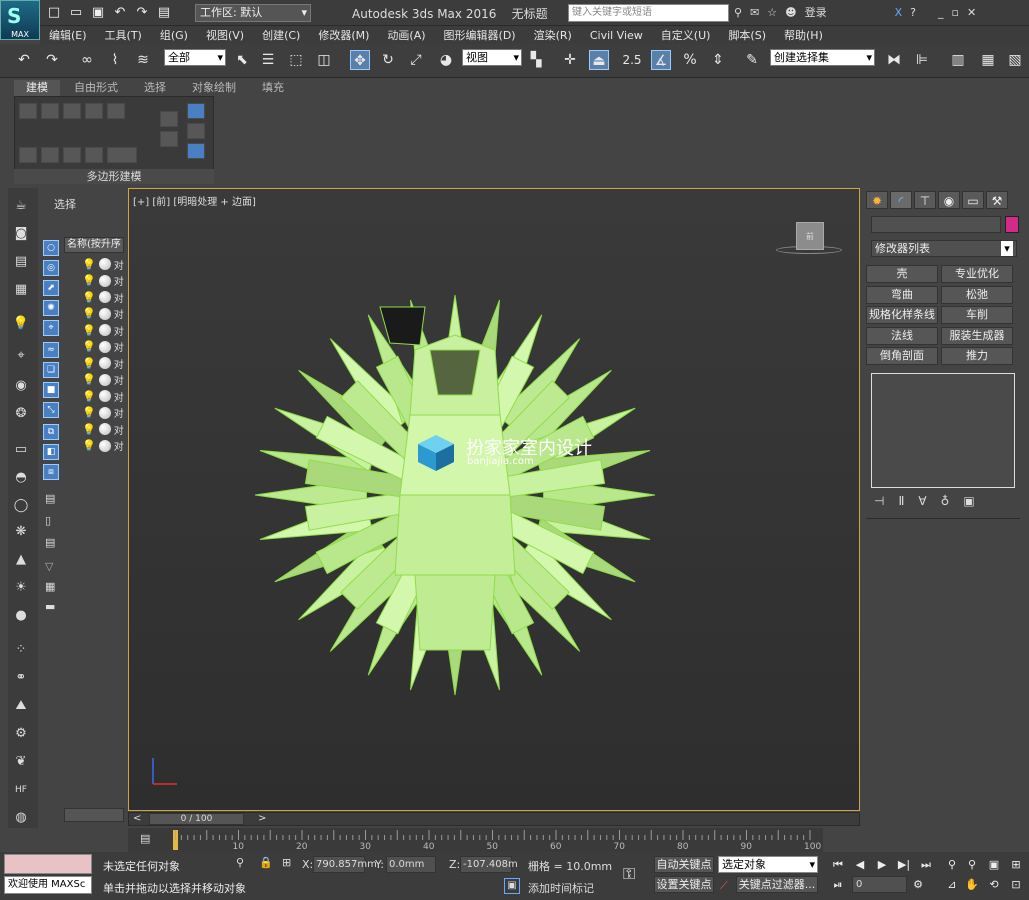 The height and width of the screenshot is (900, 1029). Describe the element at coordinates (879, 501) in the screenshot. I see `pin-stack-icon: ⊣` at that location.